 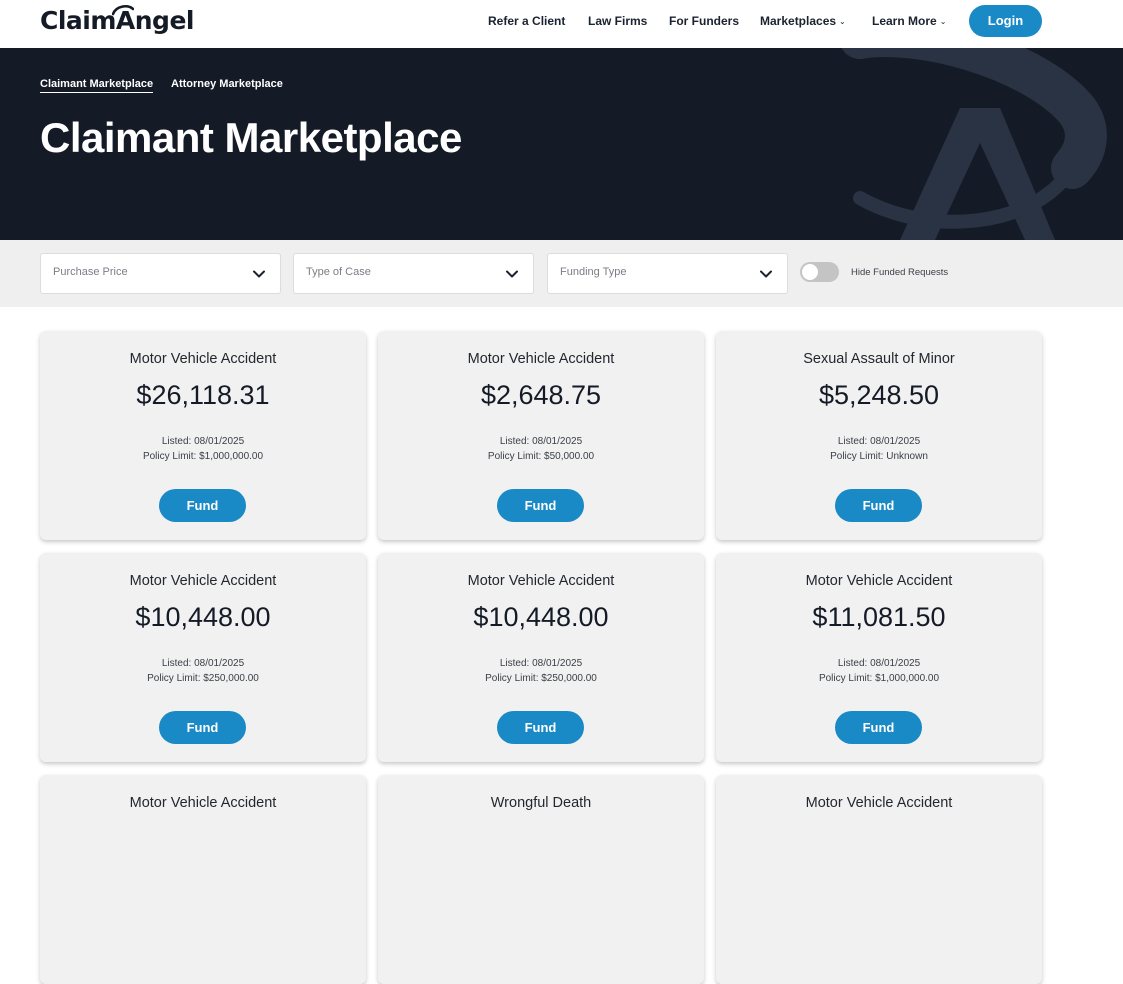 I want to click on purchase-price-select: Purchase Price, so click(x=160, y=273).